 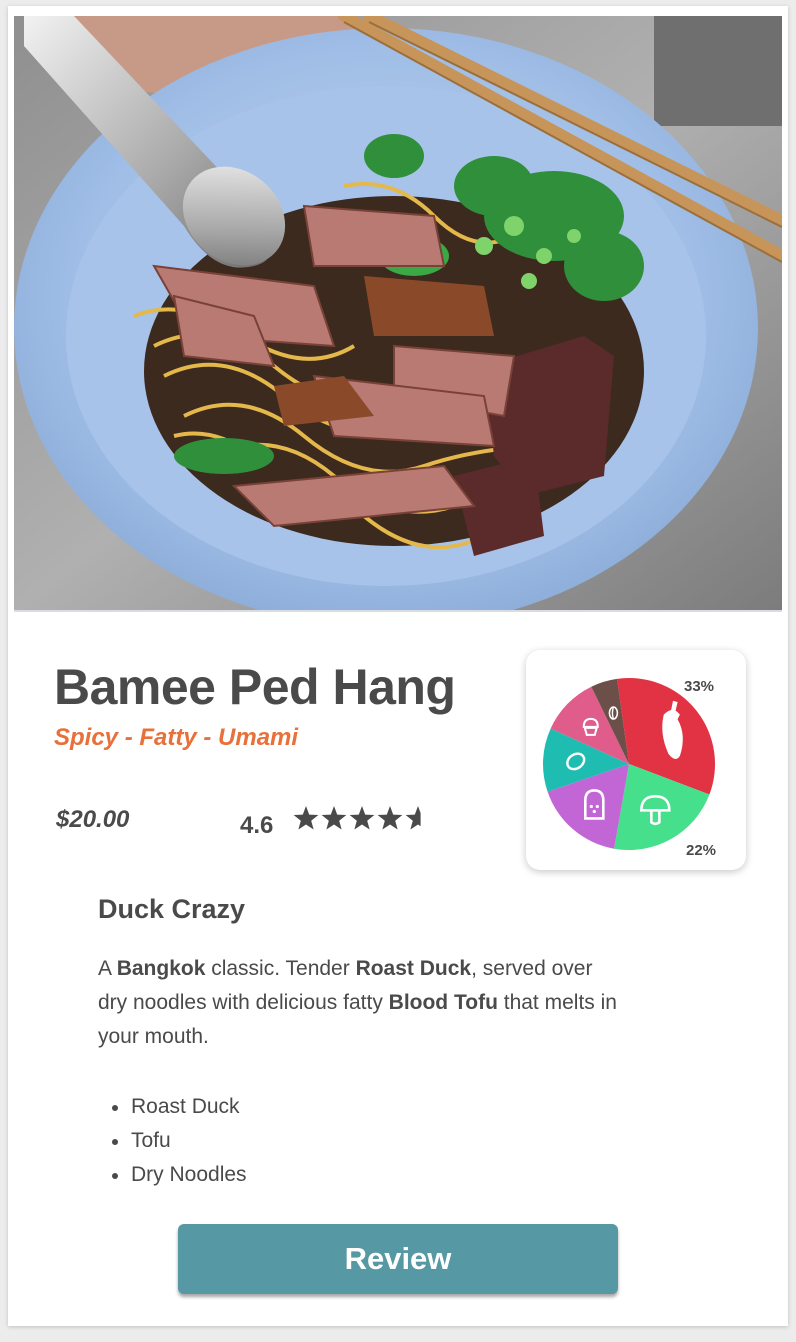 What do you see at coordinates (172, 909) in the screenshot?
I see `section-title: Duck Crazy` at bounding box center [172, 909].